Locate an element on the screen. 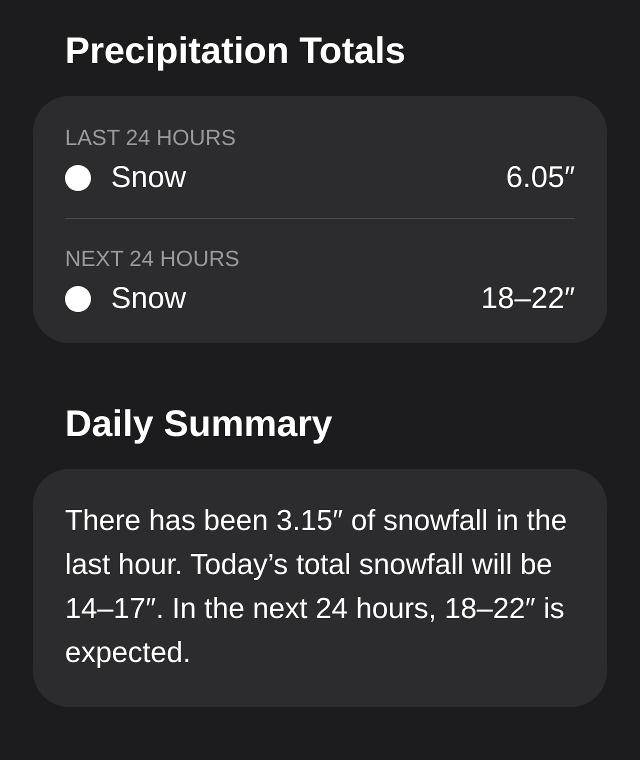  period-label: LAST 24 HOURS is located at coordinates (151, 138).